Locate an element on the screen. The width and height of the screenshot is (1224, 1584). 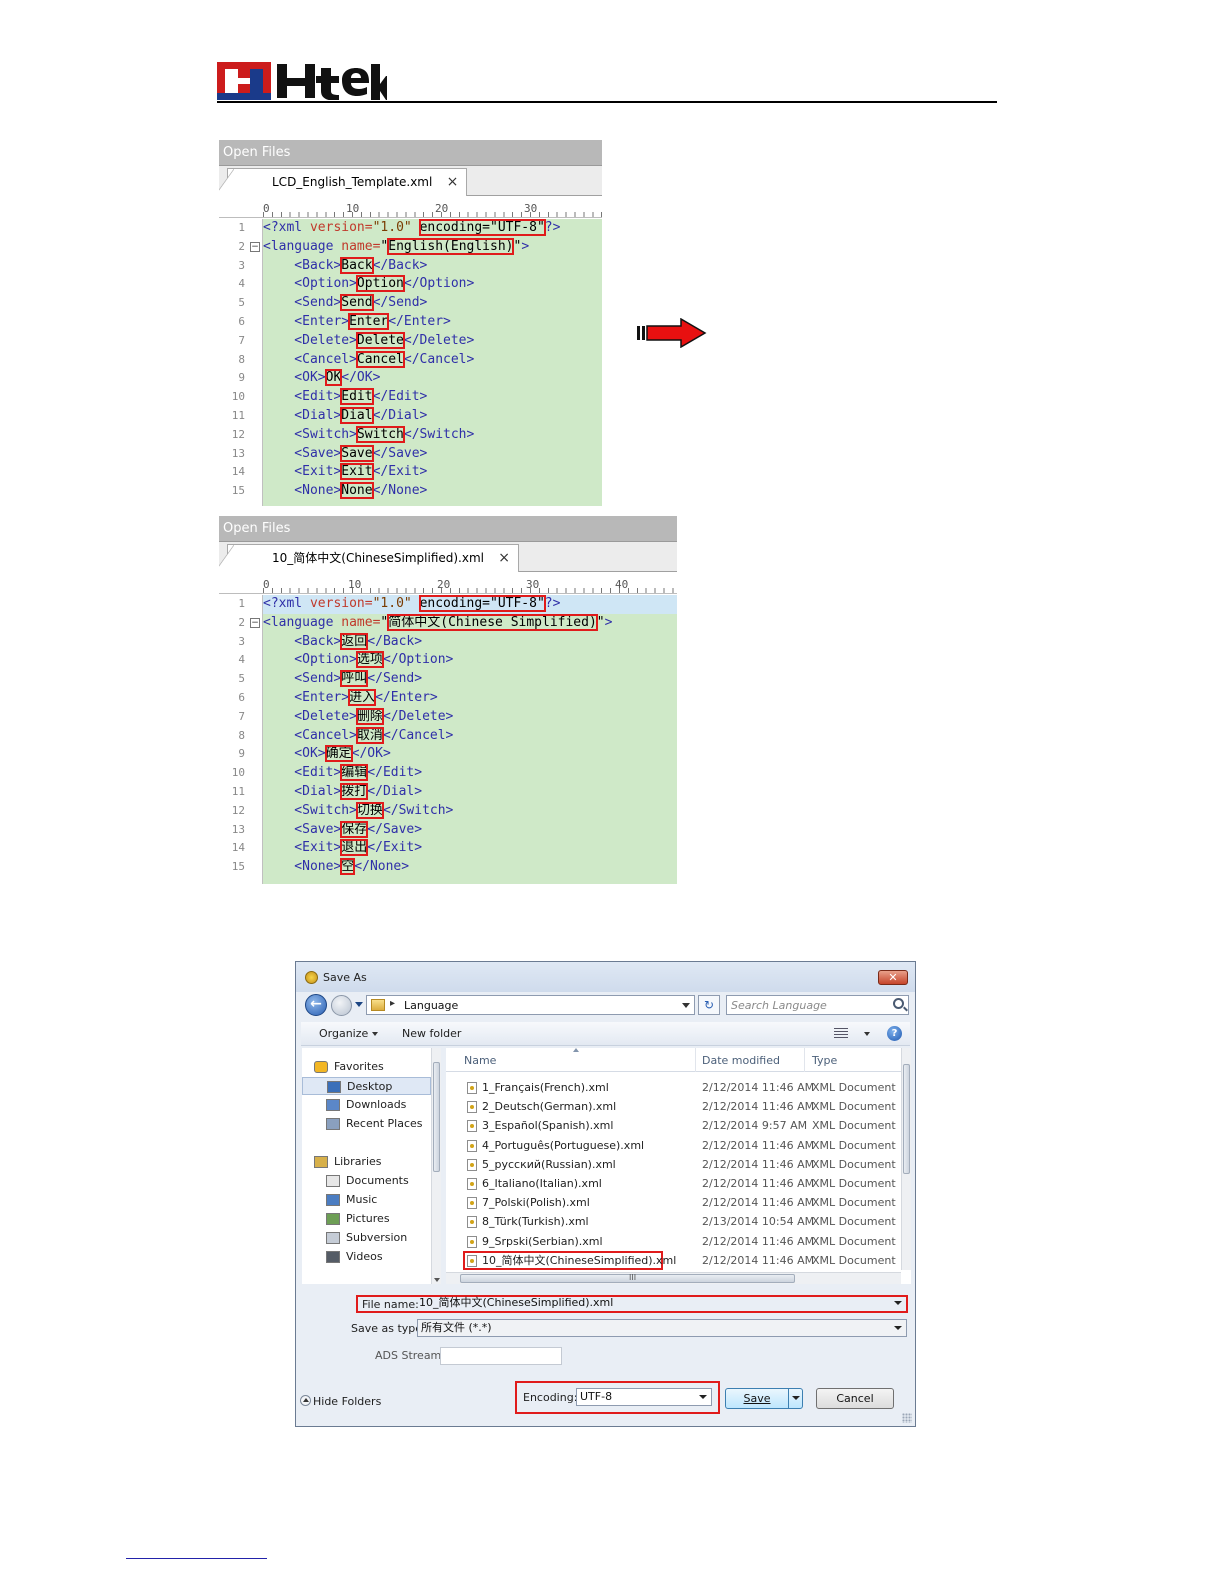
code-line: <Enter>进入</Enter> is located at coordinates (470, 698).